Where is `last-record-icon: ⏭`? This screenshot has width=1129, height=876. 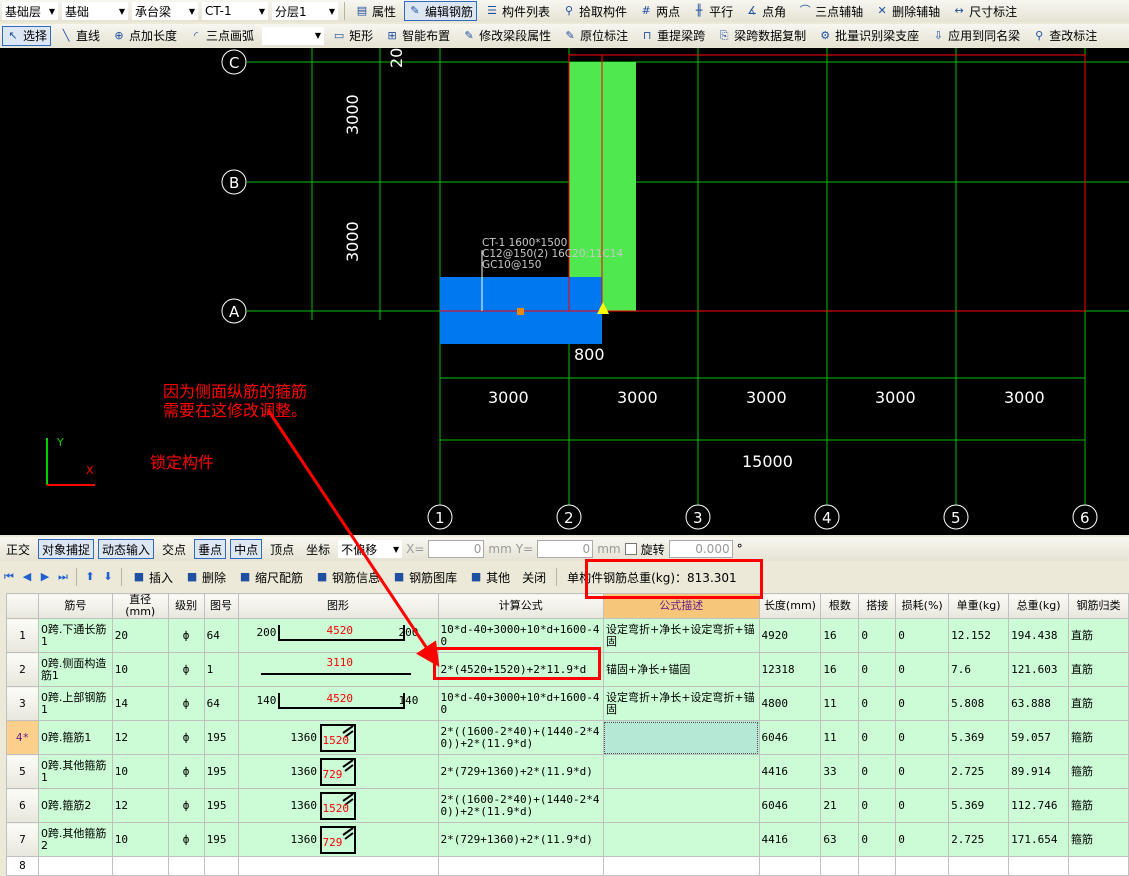
last-record-icon: ⏭ is located at coordinates (63, 577).